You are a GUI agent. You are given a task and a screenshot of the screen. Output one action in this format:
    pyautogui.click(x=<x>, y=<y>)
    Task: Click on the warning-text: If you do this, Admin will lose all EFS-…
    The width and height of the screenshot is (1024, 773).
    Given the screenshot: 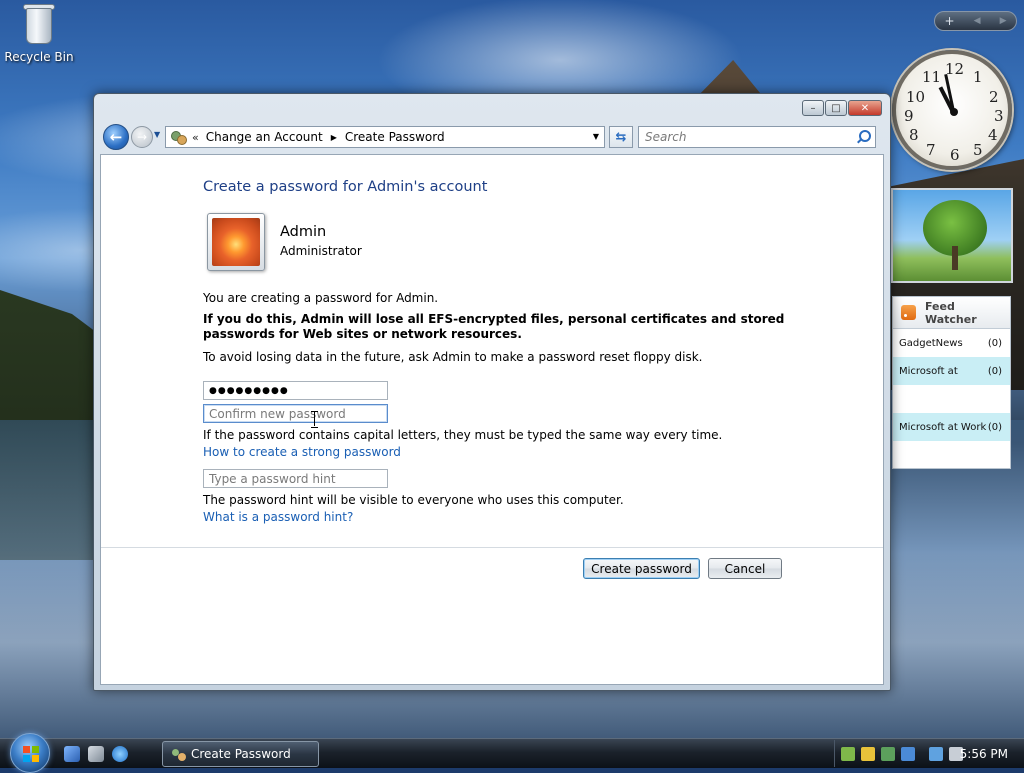 What is the action you would take?
    pyautogui.click(x=494, y=326)
    